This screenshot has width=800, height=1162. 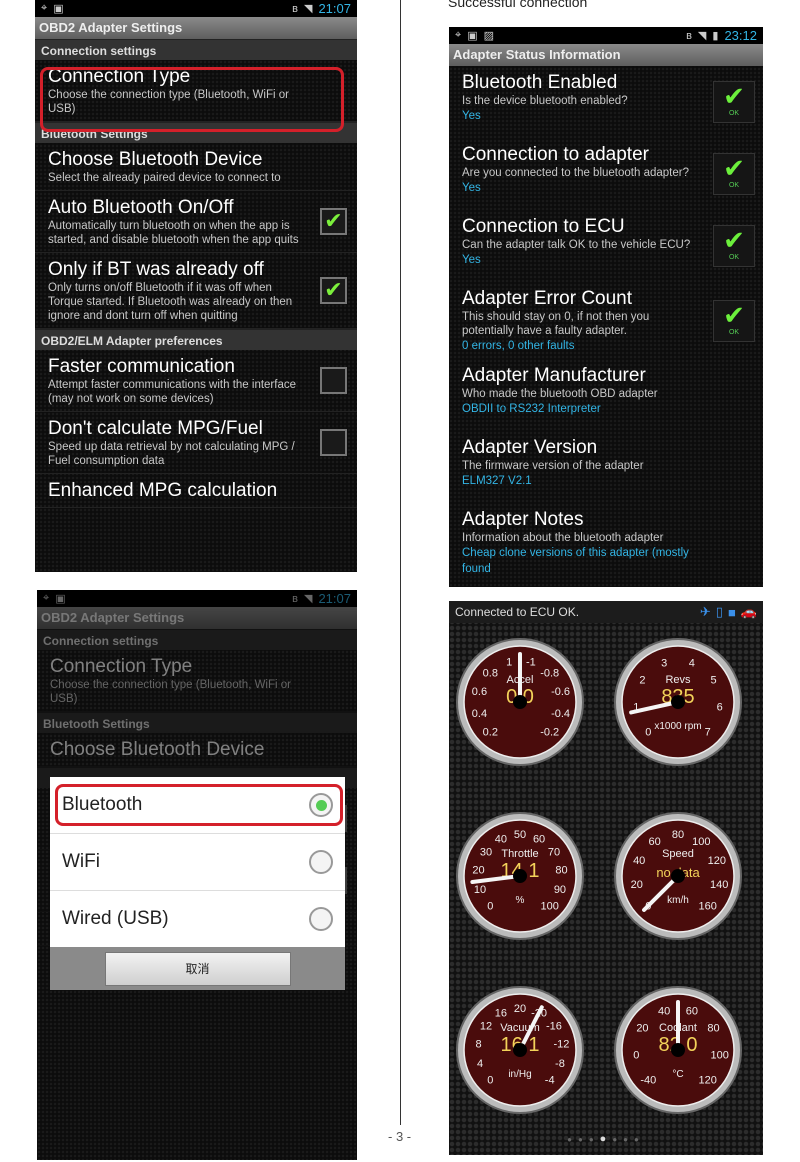 I want to click on tick-label: -0.4, so click(x=560, y=714).